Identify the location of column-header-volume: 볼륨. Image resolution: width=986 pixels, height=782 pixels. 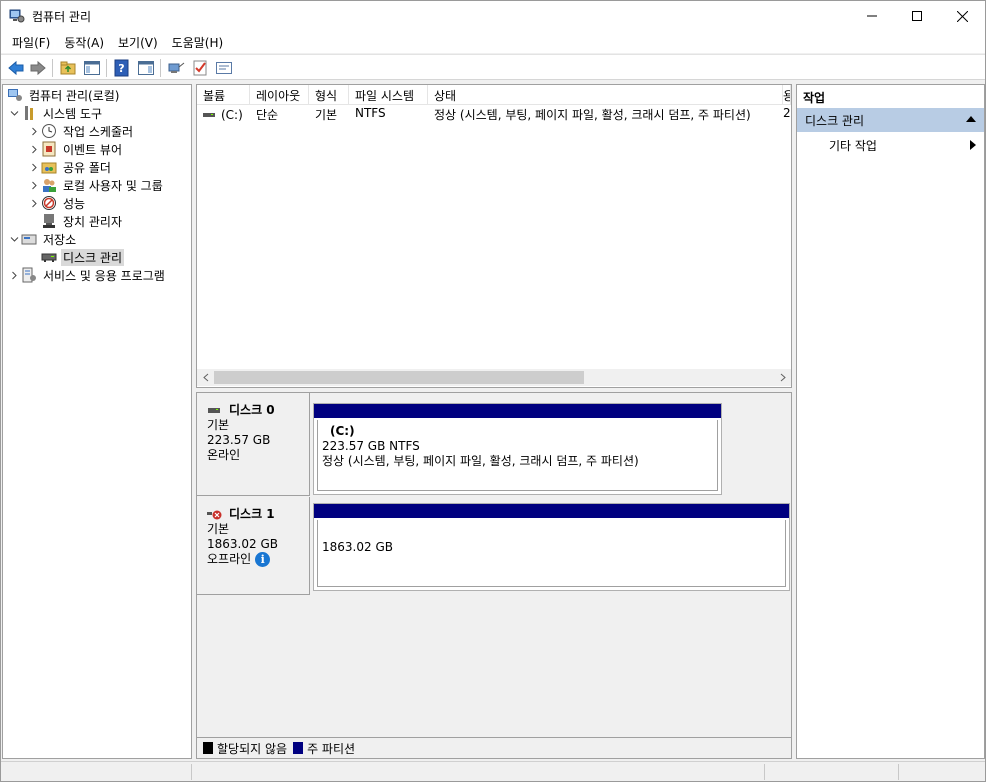
(223, 95).